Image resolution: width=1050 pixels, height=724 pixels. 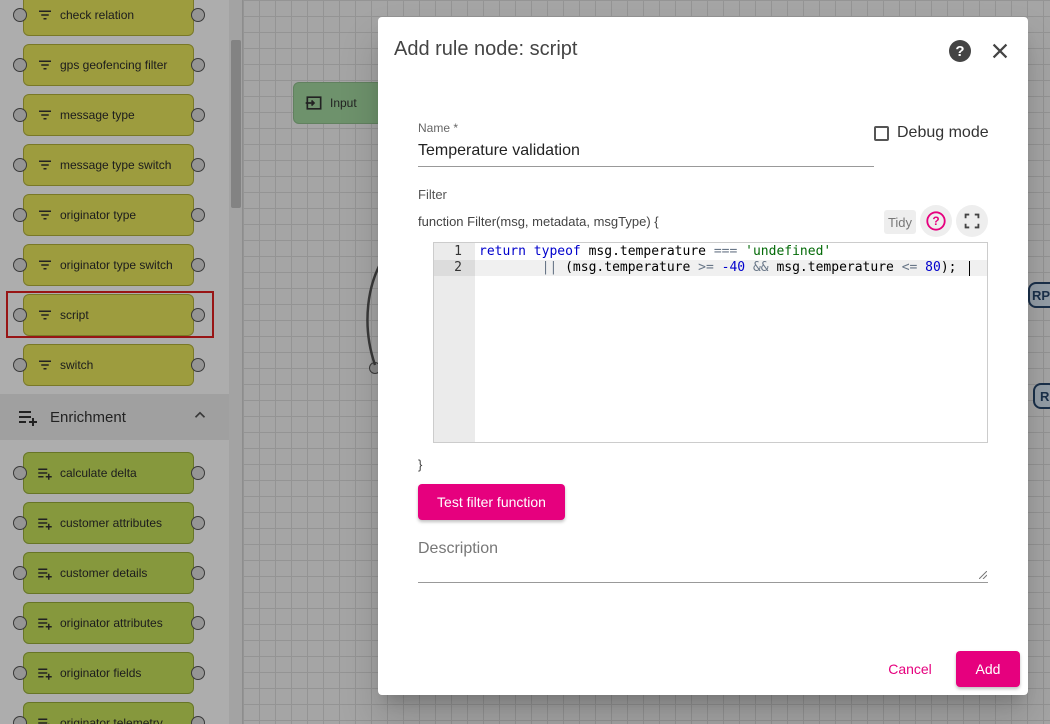 I want to click on test-filter-function-button: Test filter function, so click(x=491, y=502).